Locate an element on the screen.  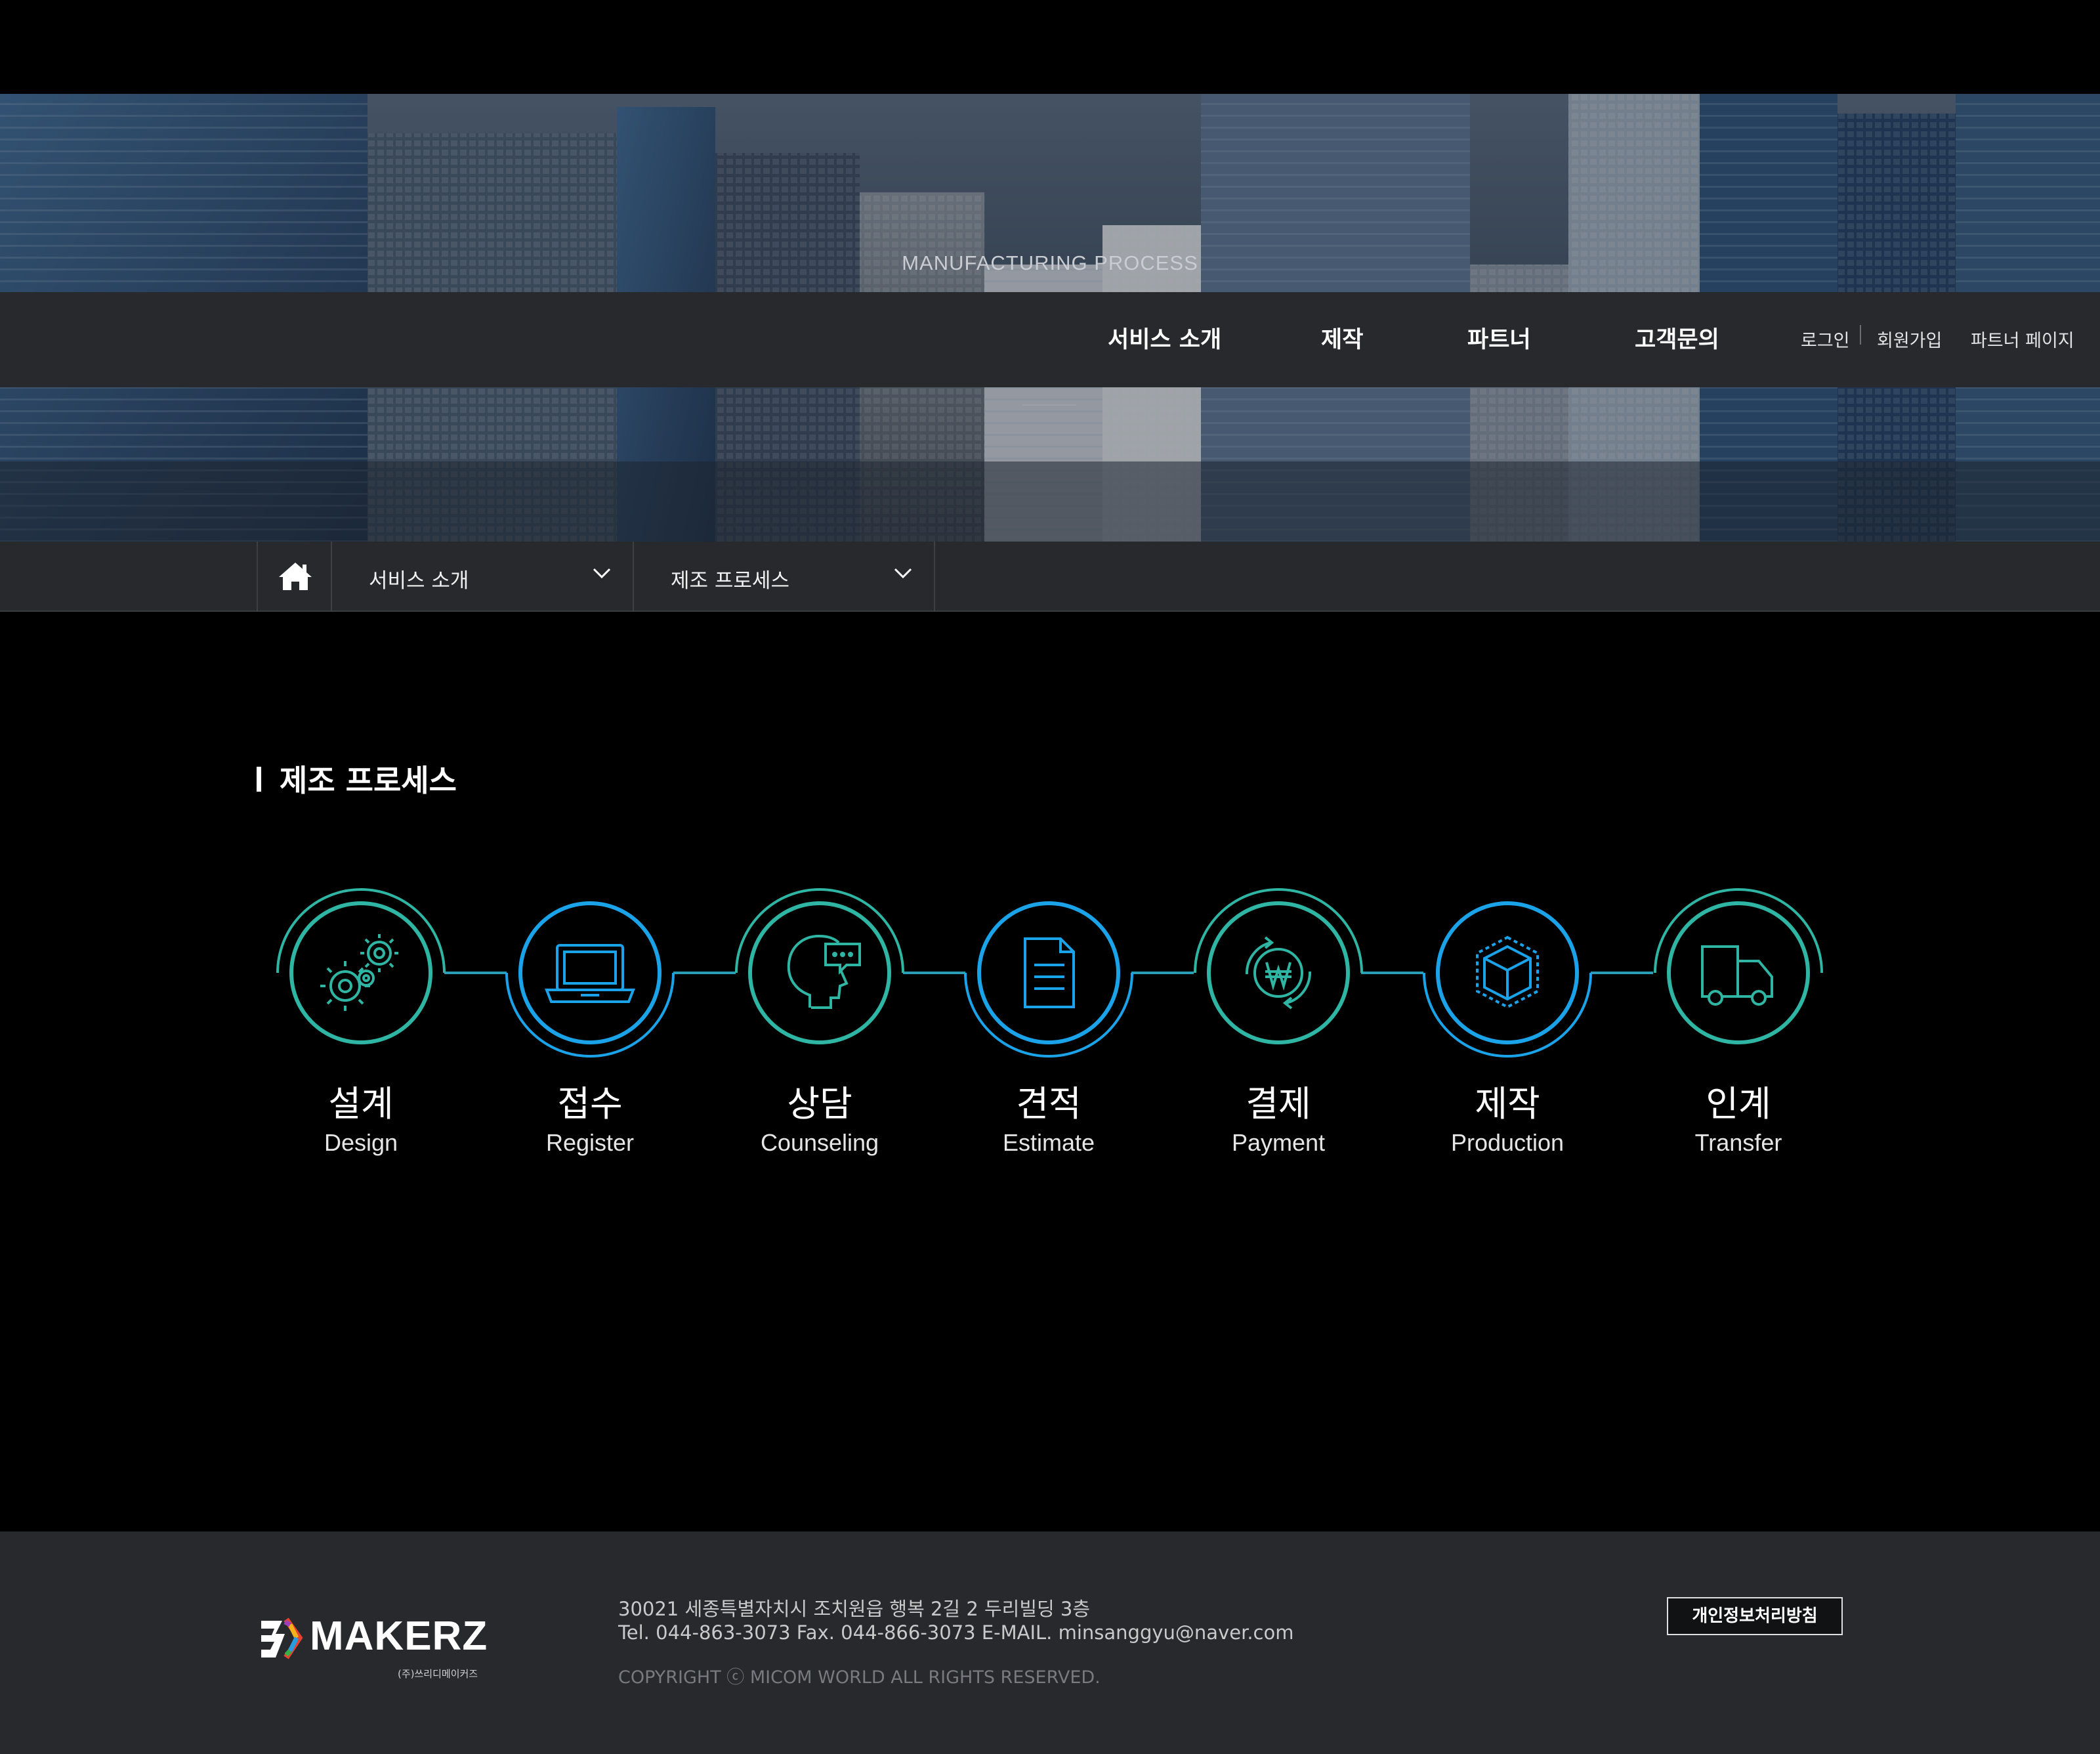
breadcrumb-dropdown-process: 제조 프로세스 is located at coordinates (784, 577).